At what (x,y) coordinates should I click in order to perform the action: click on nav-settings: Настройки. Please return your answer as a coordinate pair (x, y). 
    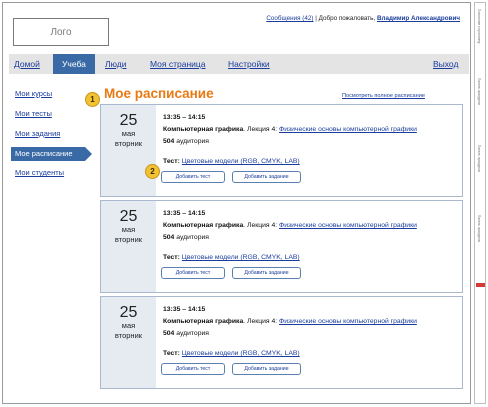
    Looking at the image, I should click on (249, 64).